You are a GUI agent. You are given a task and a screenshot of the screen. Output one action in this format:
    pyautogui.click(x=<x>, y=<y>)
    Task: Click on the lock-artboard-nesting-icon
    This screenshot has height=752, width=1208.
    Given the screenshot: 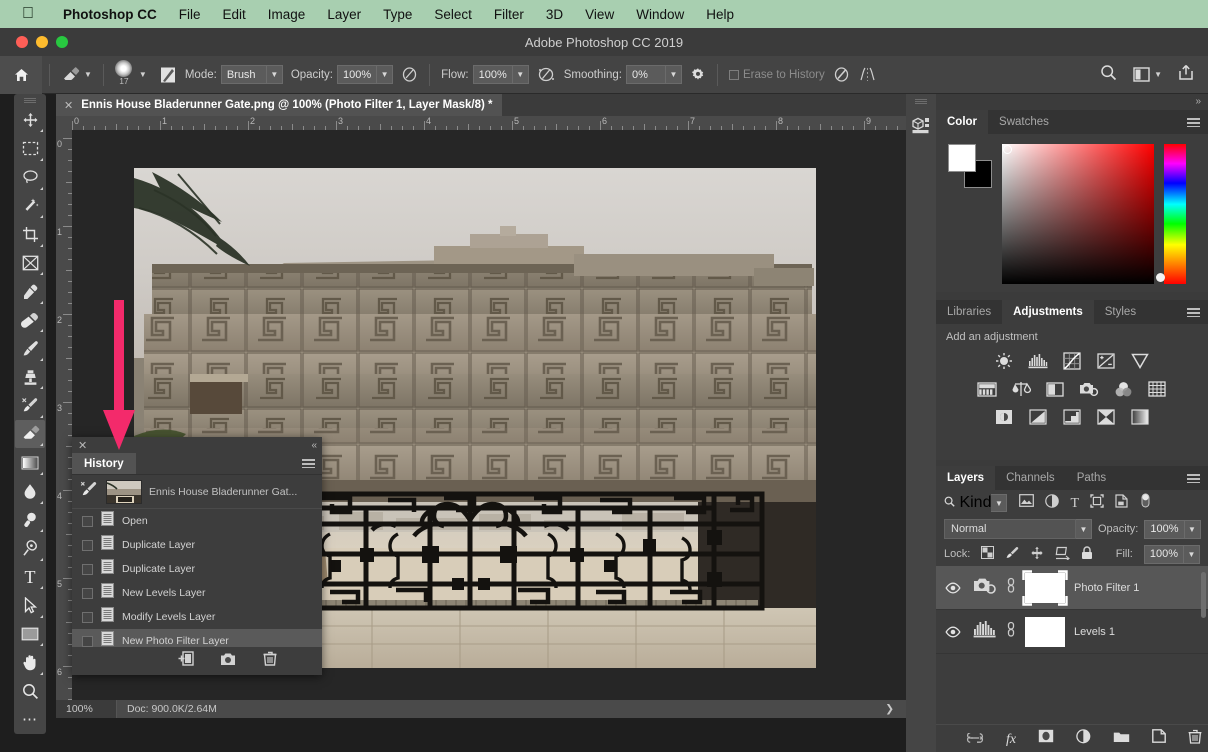 What is the action you would take?
    pyautogui.click(x=1063, y=554)
    